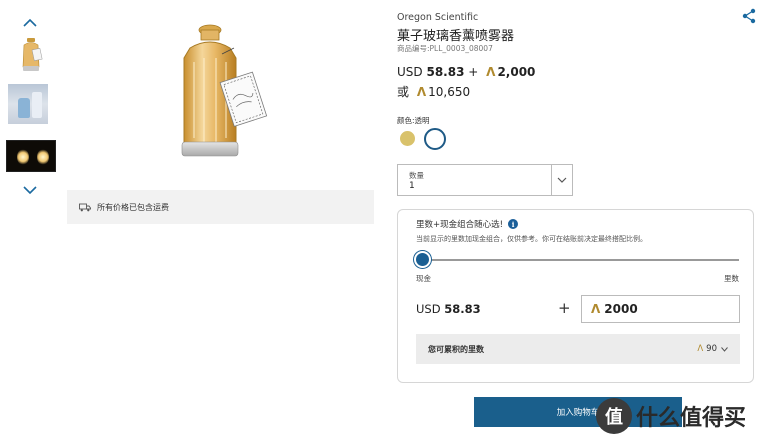 The height and width of the screenshot is (443, 773). I want to click on price-or: 或, so click(403, 92).